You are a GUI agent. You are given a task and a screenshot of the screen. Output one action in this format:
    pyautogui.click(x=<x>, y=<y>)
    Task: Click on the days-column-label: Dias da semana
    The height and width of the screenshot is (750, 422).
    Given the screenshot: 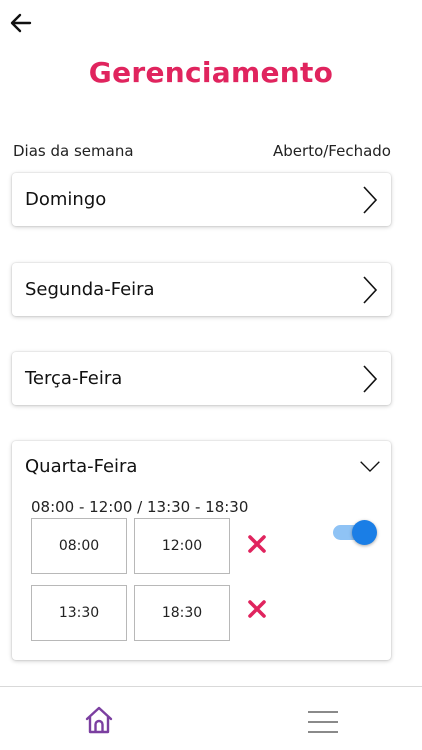 What is the action you would take?
    pyautogui.click(x=73, y=151)
    